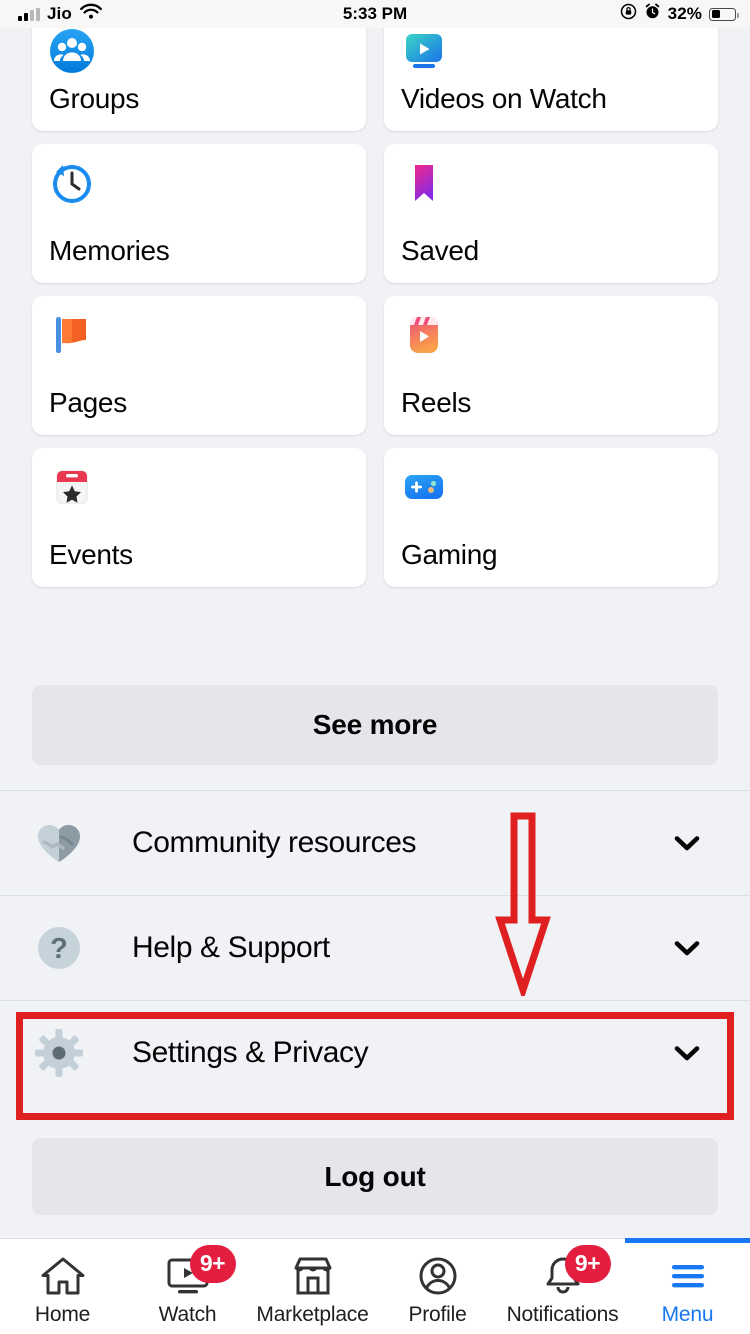 This screenshot has height=1334, width=750. Describe the element at coordinates (62, 1314) in the screenshot. I see `nav-item-label: Home` at that location.